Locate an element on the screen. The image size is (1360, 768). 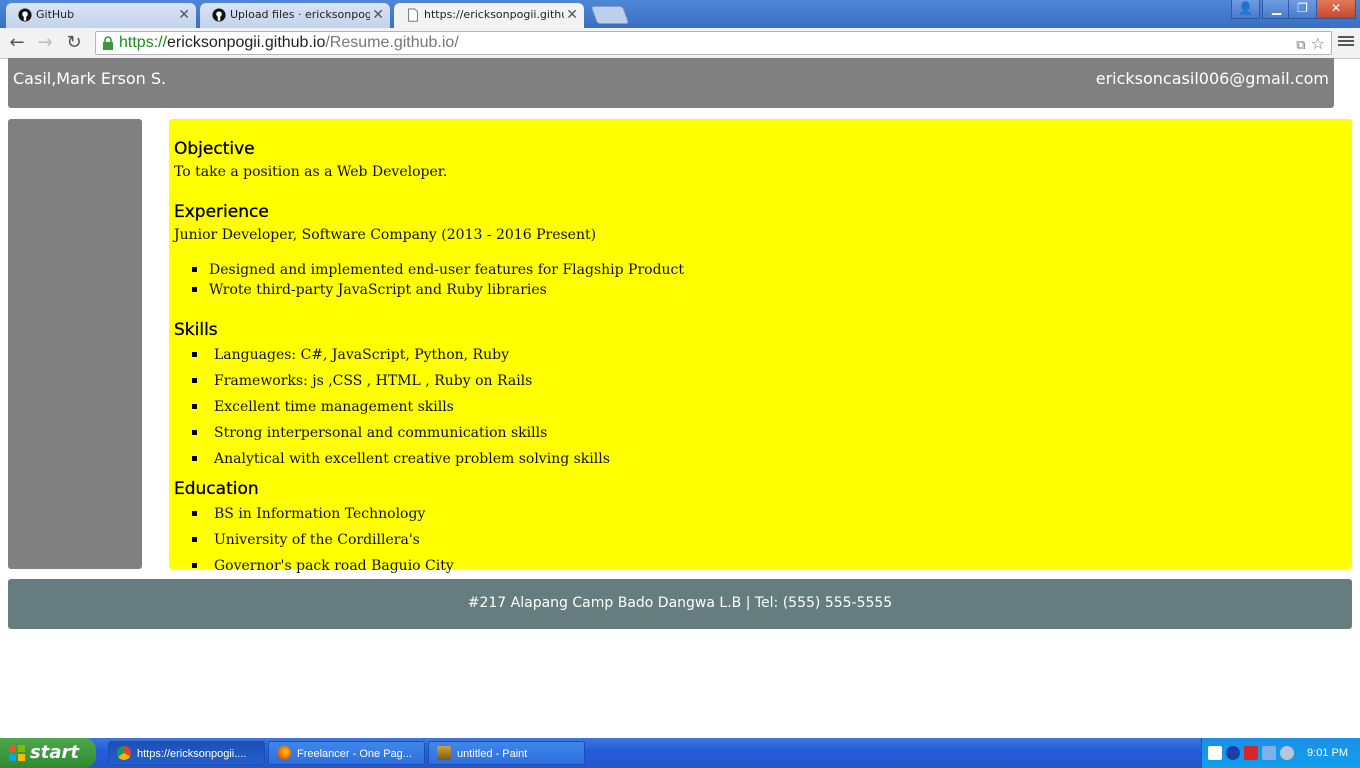
resume-email: ericksoncasil006@gmail.com is located at coordinates (1212, 78).